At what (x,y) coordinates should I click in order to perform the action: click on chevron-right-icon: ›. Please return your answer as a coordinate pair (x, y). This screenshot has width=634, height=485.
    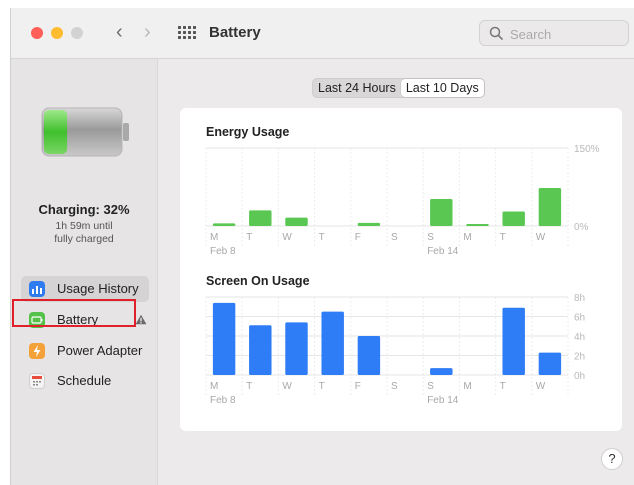
    Looking at the image, I should click on (147, 32).